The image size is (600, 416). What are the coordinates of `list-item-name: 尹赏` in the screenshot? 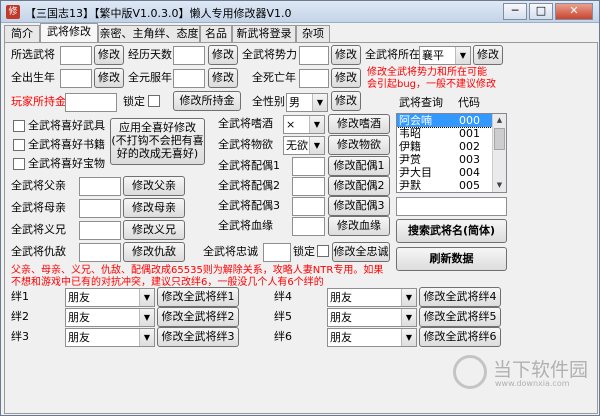 It's located at (410, 159).